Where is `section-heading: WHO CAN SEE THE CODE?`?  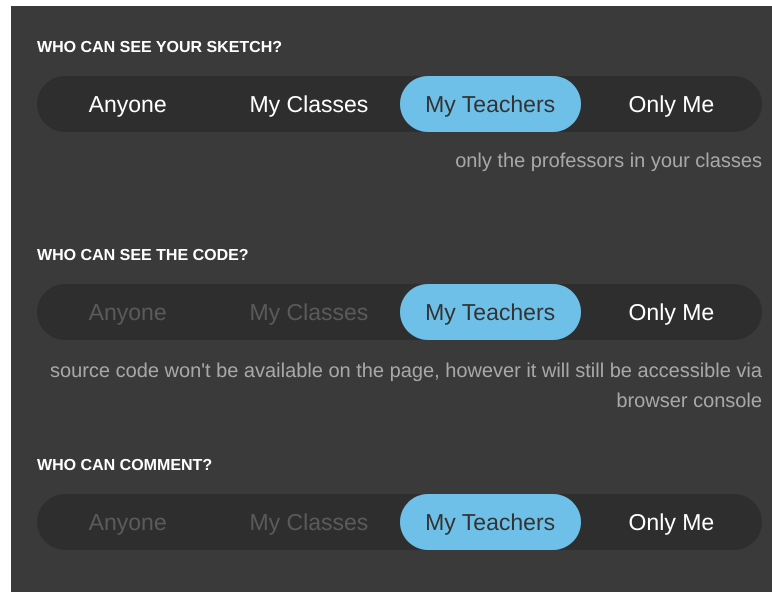 section-heading: WHO CAN SEE THE CODE? is located at coordinates (143, 256).